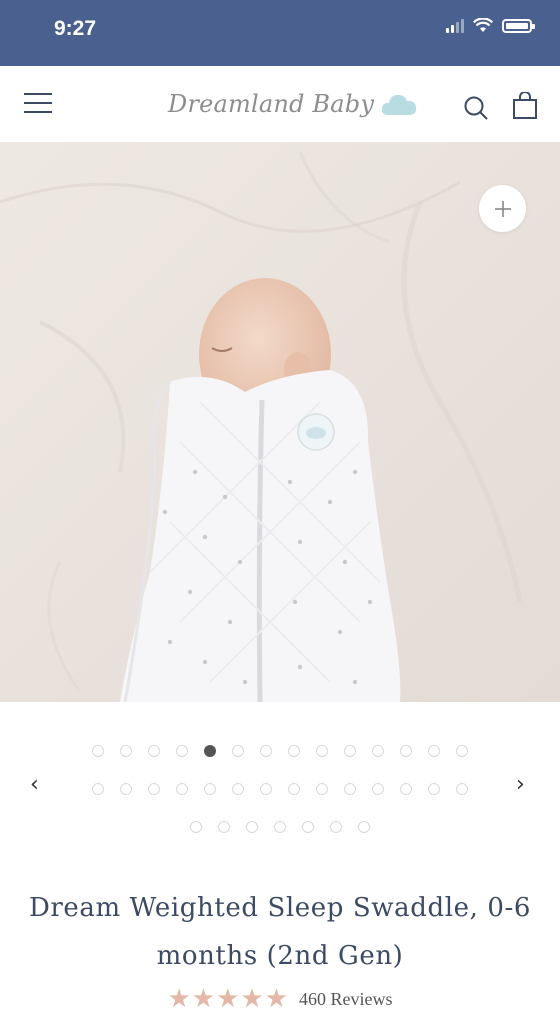 This screenshot has height=1024, width=560. Describe the element at coordinates (399, 105) in the screenshot. I see `cloud-logo-icon` at that location.